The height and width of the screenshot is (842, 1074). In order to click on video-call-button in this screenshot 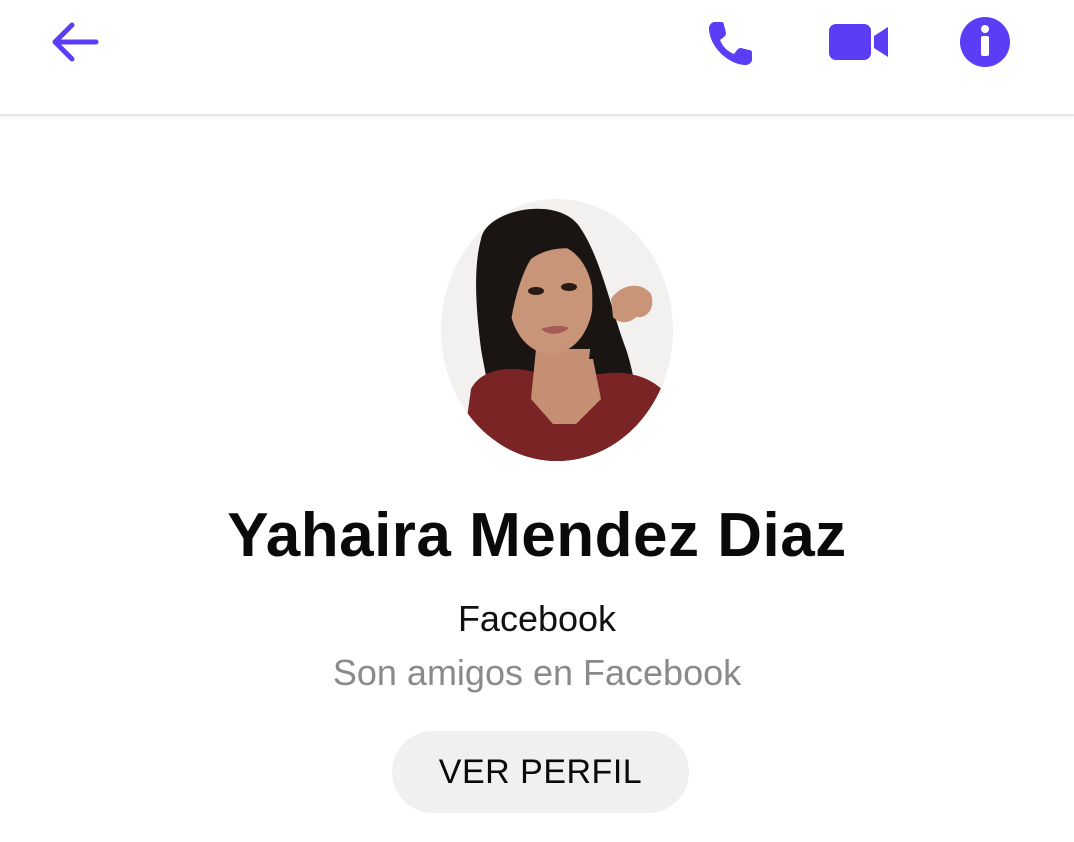, I will do `click(859, 42)`.